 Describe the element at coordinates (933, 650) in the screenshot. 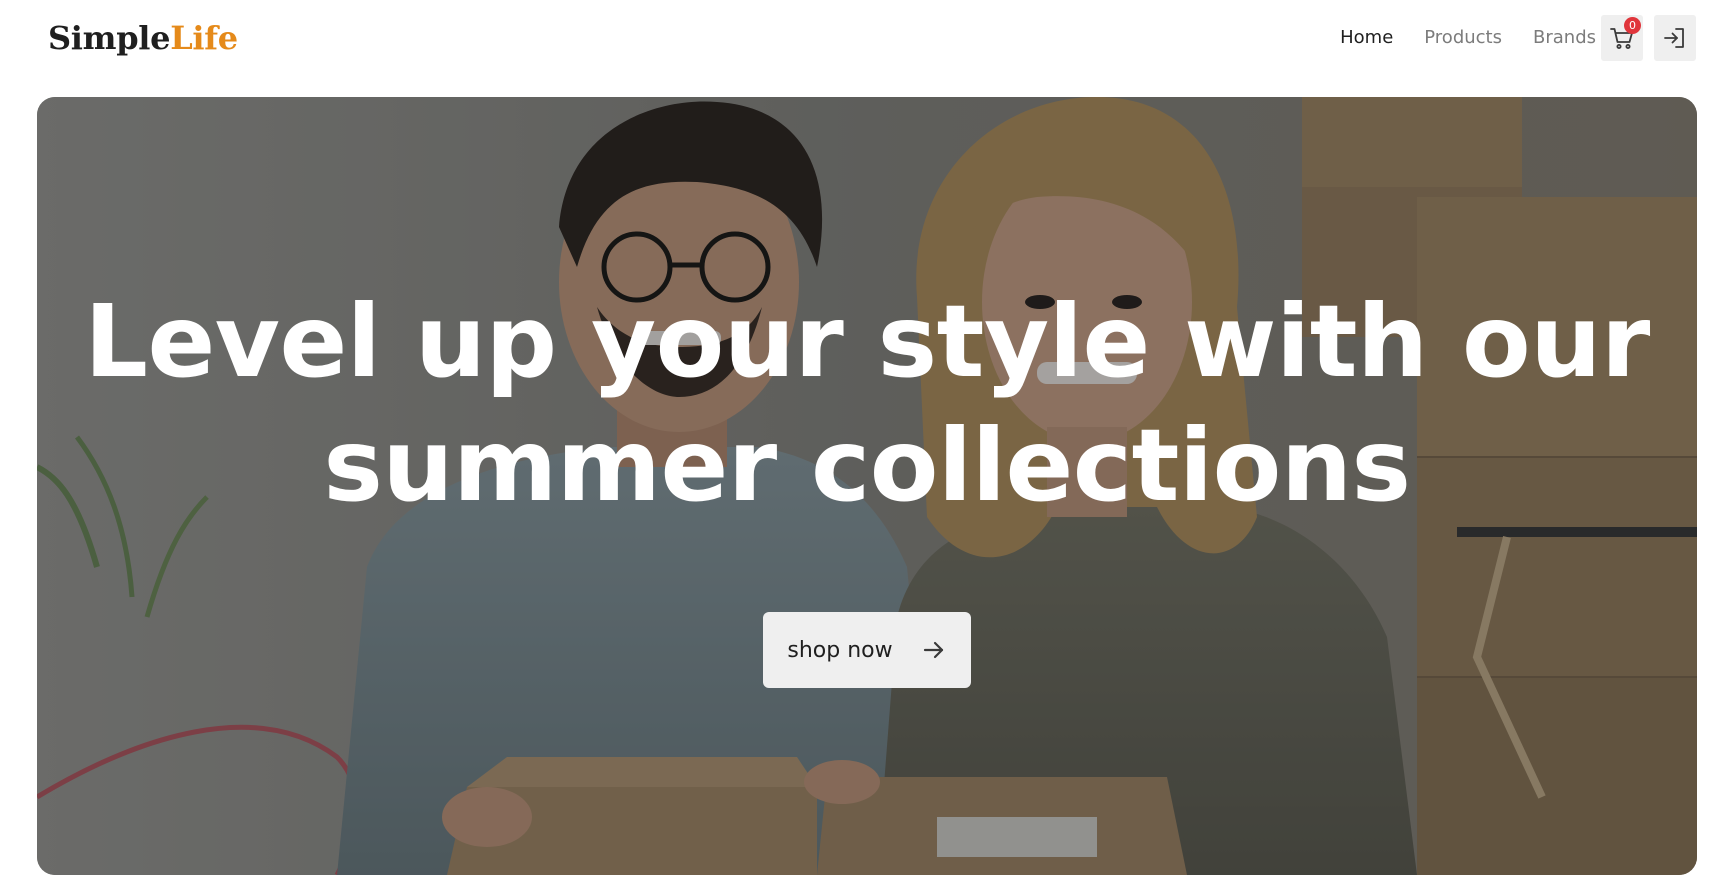

I see `arrow-right-icon` at that location.